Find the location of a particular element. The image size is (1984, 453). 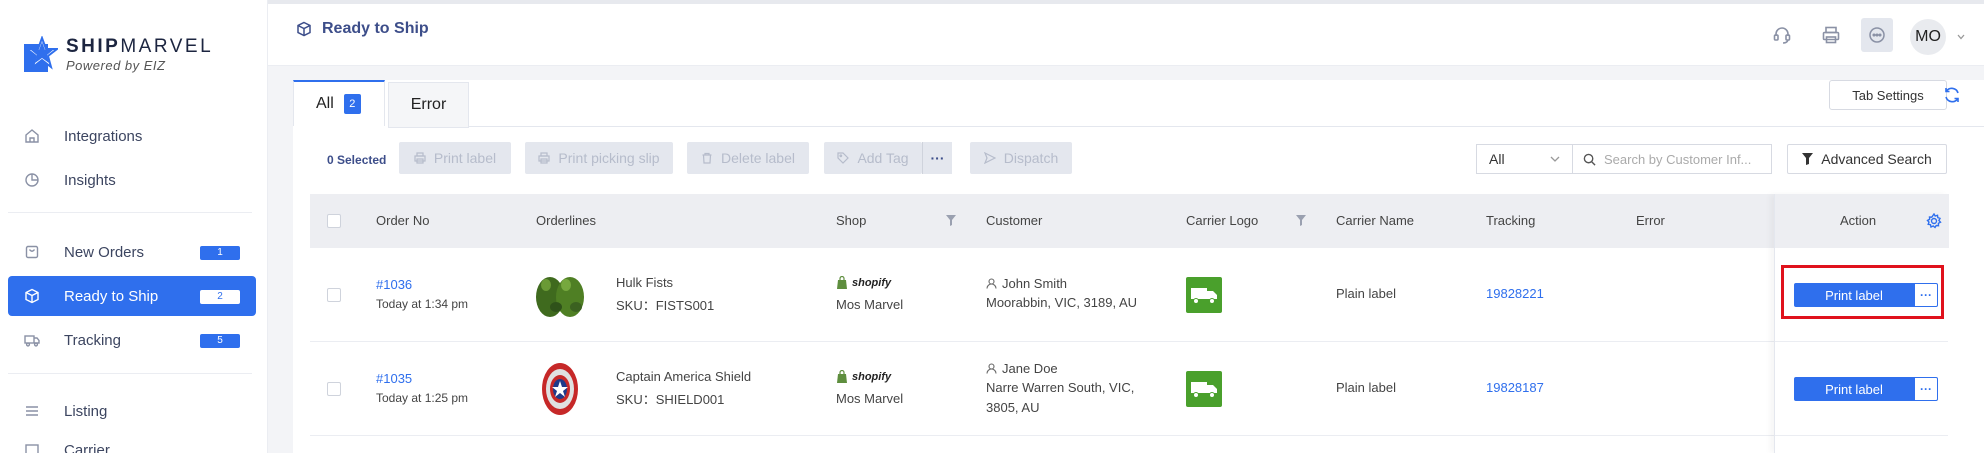

list-icon is located at coordinates (32, 411).